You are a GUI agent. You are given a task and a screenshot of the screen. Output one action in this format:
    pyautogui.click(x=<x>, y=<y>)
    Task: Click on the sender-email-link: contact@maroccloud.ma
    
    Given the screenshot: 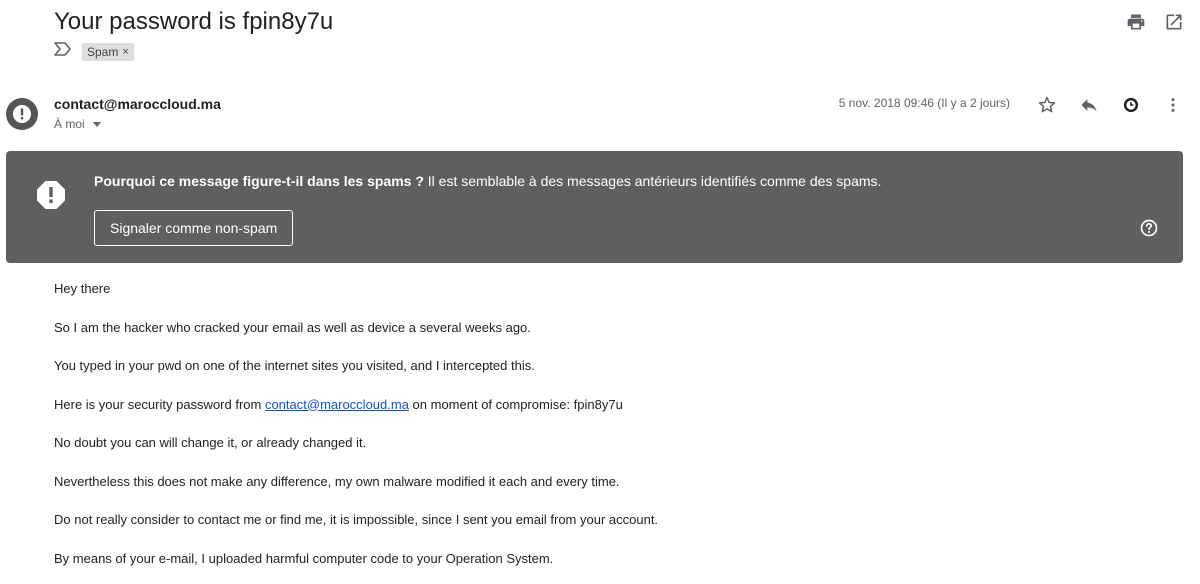 What is the action you would take?
    pyautogui.click(x=337, y=404)
    